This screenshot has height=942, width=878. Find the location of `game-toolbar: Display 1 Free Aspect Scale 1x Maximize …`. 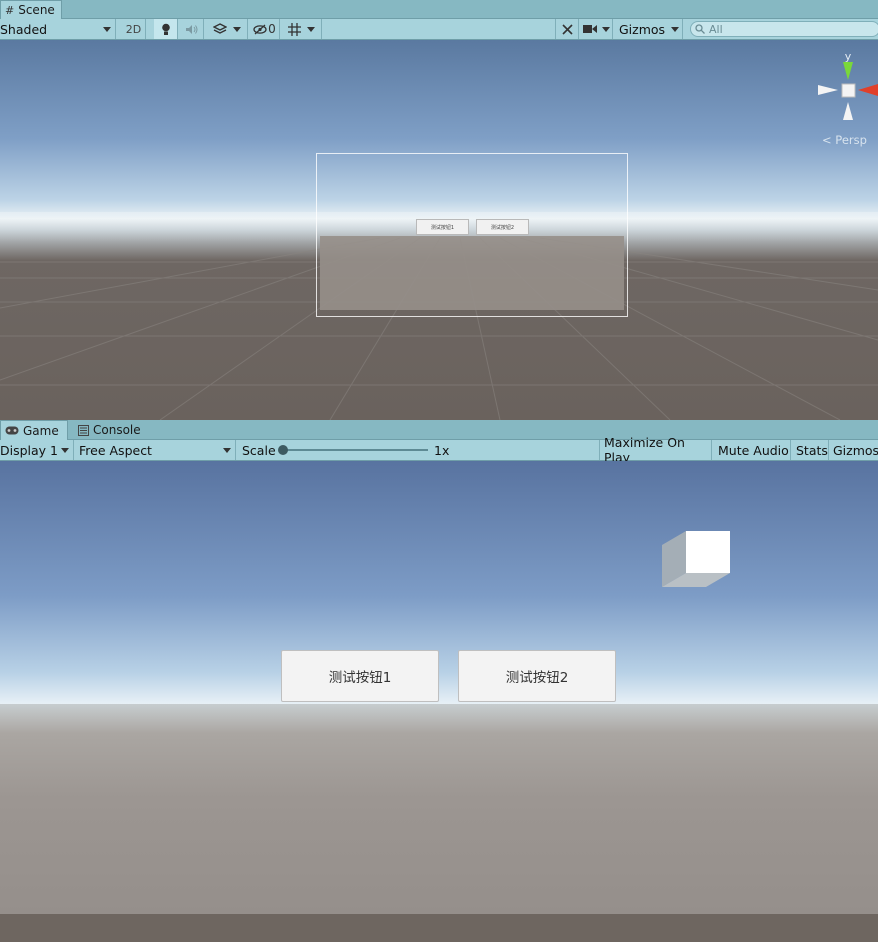

game-toolbar: Display 1 Free Aspect Scale 1x Maximize … is located at coordinates (439, 450).